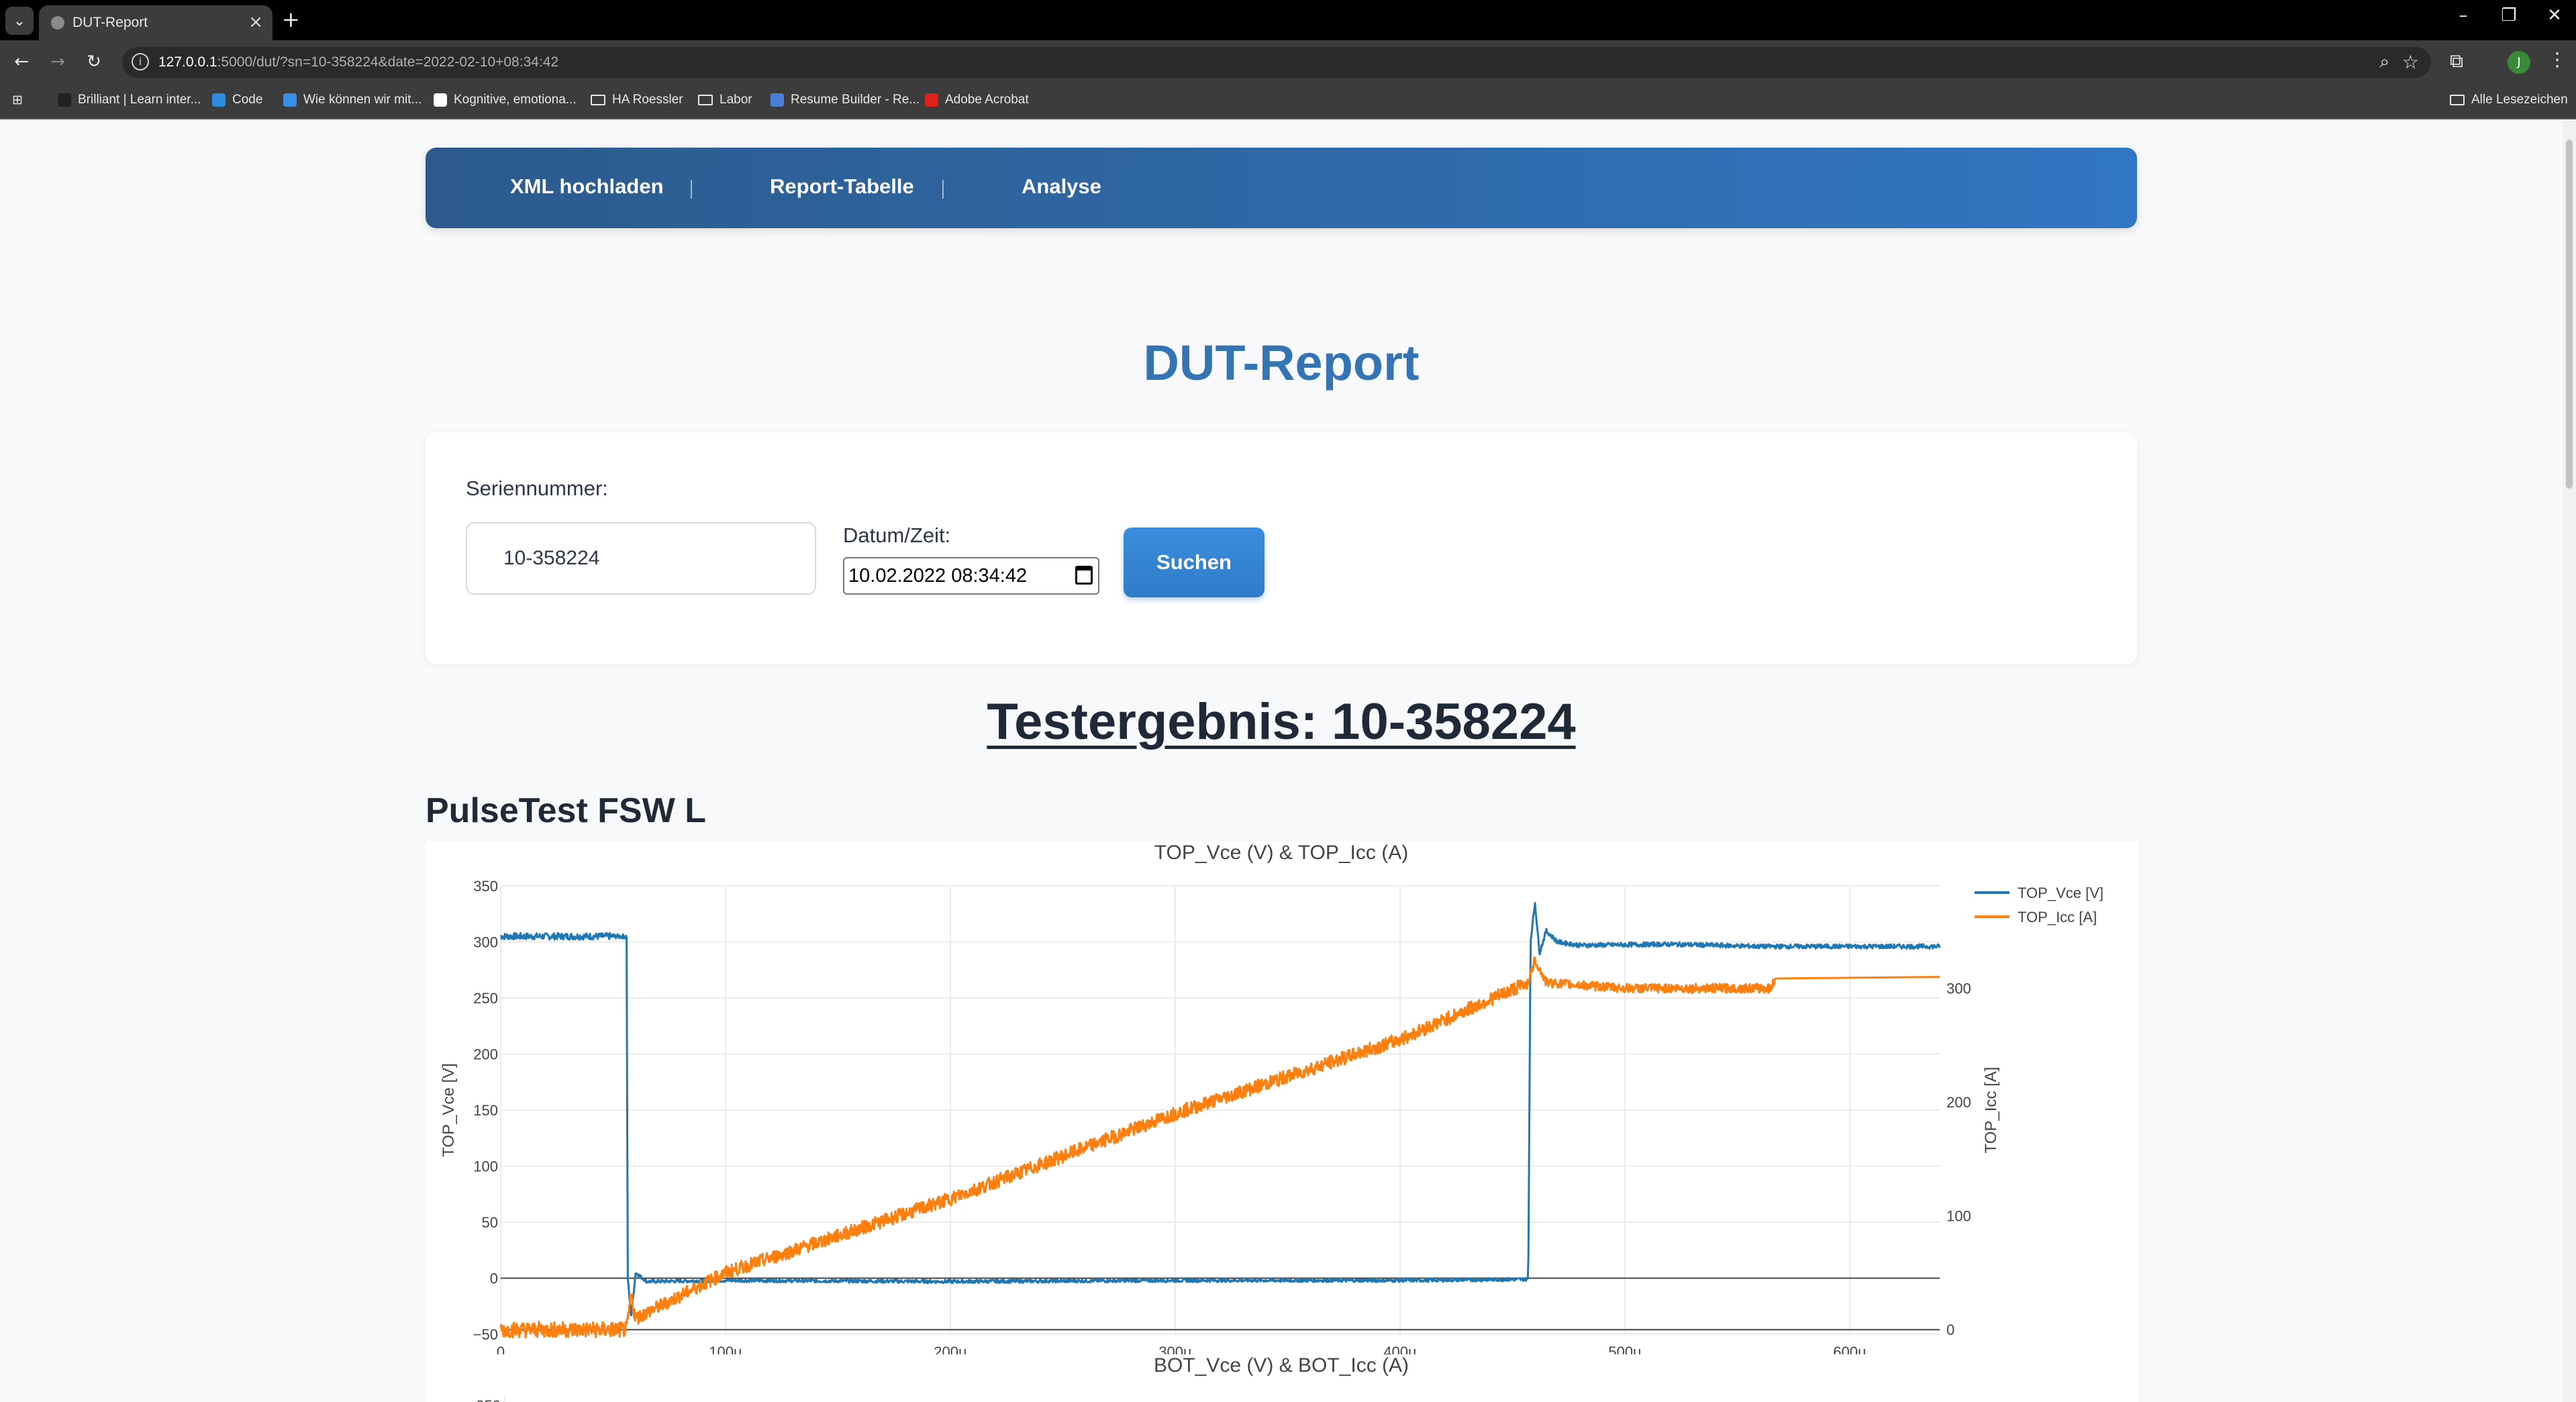  Describe the element at coordinates (485, 1054) in the screenshot. I see `y-tick-label: 200` at that location.